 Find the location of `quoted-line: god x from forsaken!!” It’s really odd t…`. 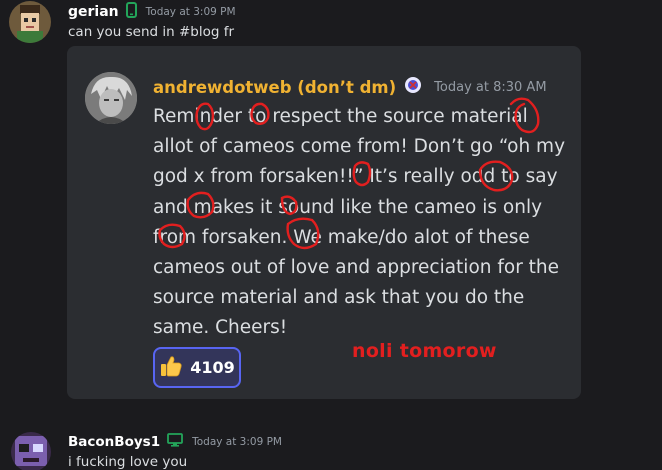

quoted-line: god x from forsaken!!” It’s really odd t… is located at coordinates (355, 177).